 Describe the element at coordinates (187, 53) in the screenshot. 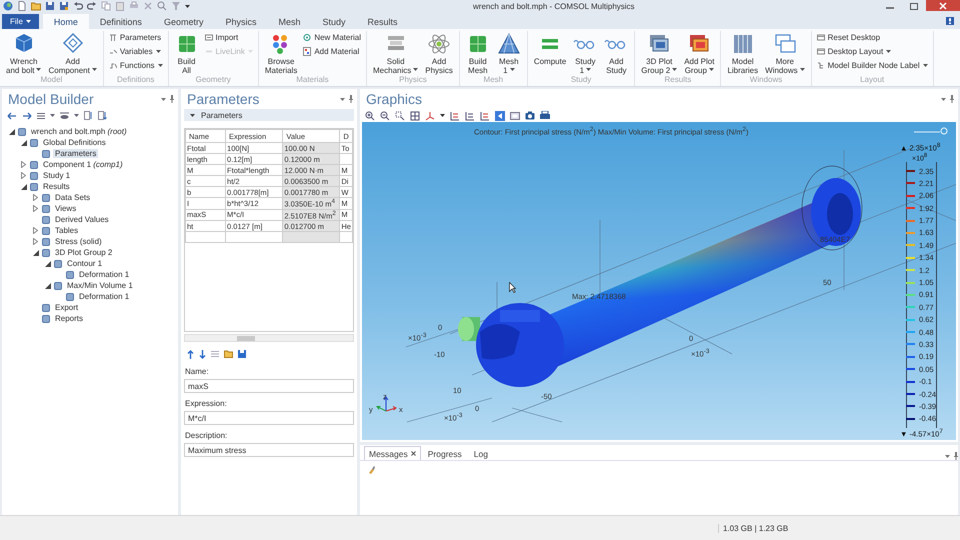

I see `ribbon-button: Build All` at that location.